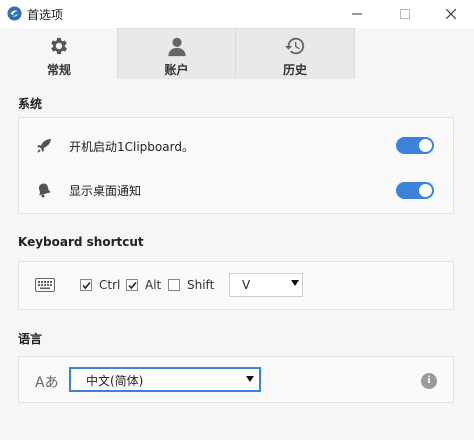 The width and height of the screenshot is (474, 440). I want to click on keyboard-icon, so click(45, 285).